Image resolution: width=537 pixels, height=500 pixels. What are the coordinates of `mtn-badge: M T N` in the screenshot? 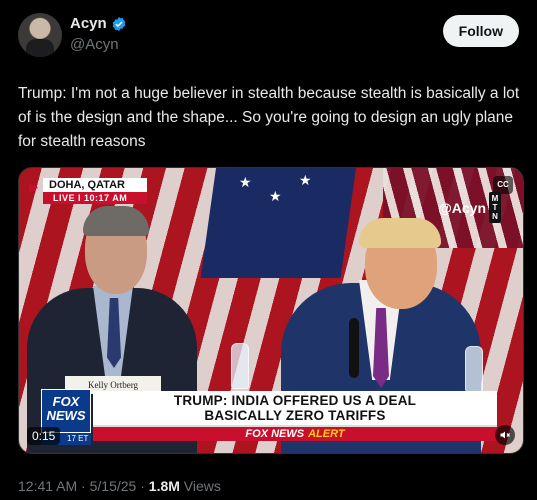 It's located at (495, 207).